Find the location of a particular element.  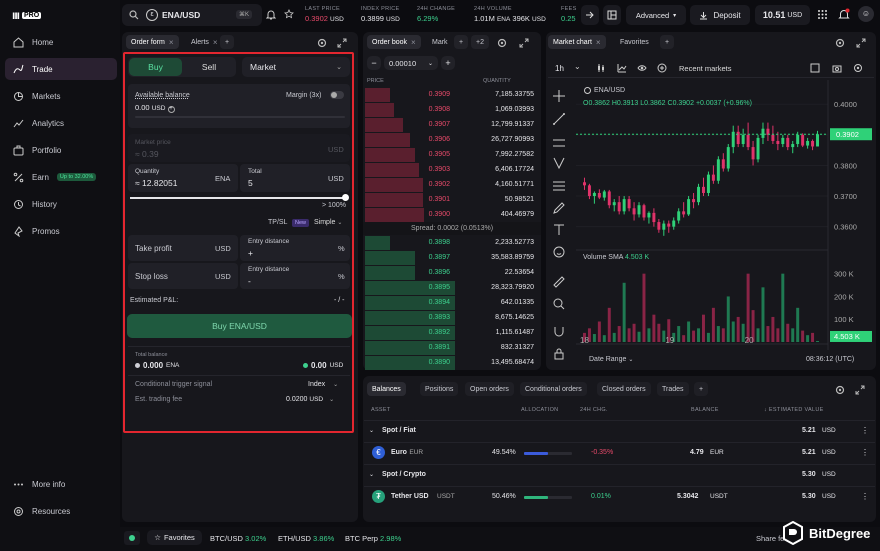

group-row: ⌄ Spot / Crypto 5.30 USD is located at coordinates (619, 474).